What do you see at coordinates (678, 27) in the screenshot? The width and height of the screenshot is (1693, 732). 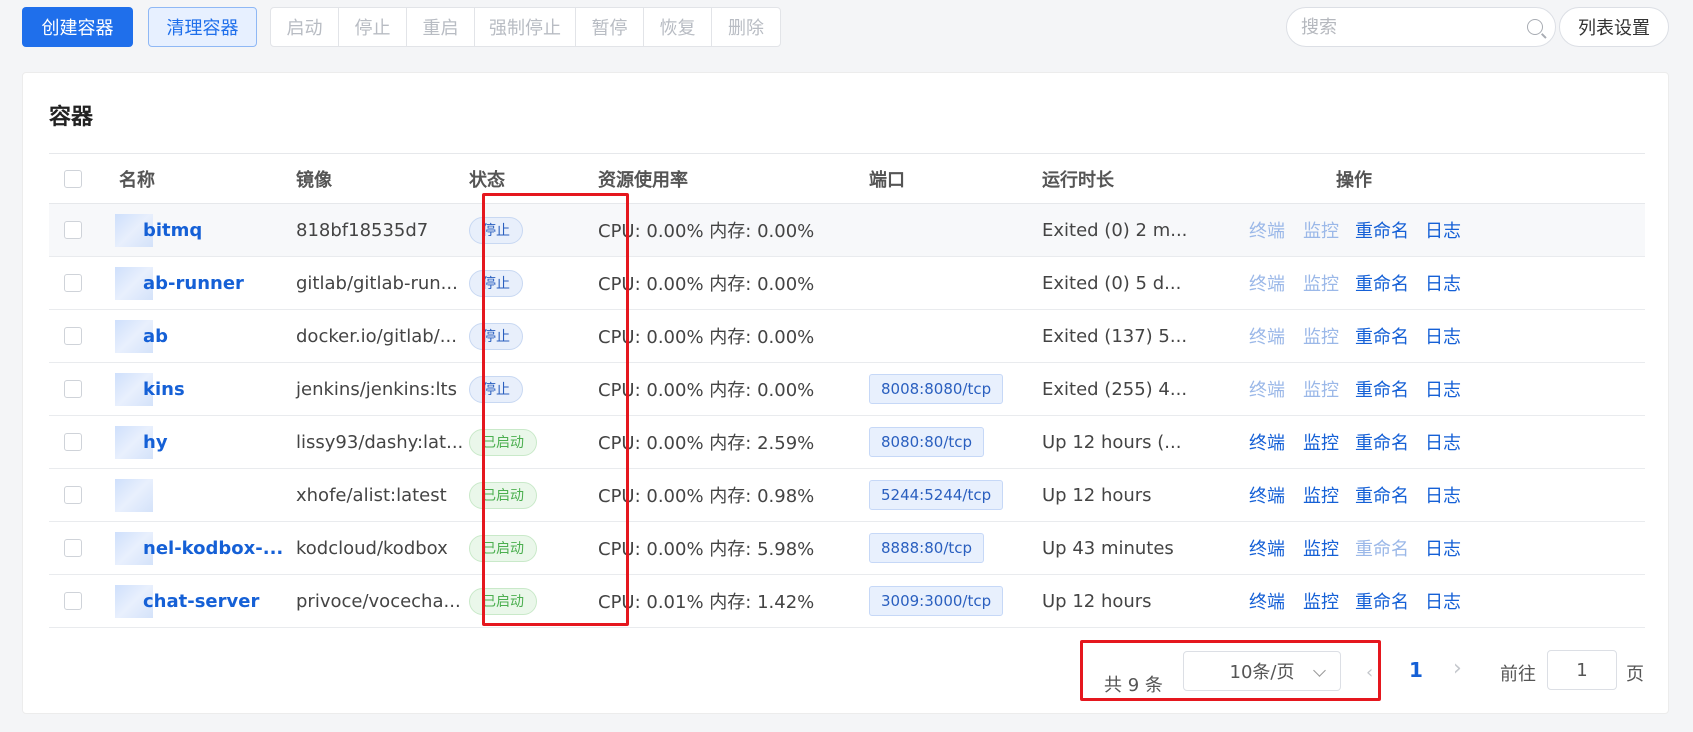 I see `toolbar-action-button: 恢复` at bounding box center [678, 27].